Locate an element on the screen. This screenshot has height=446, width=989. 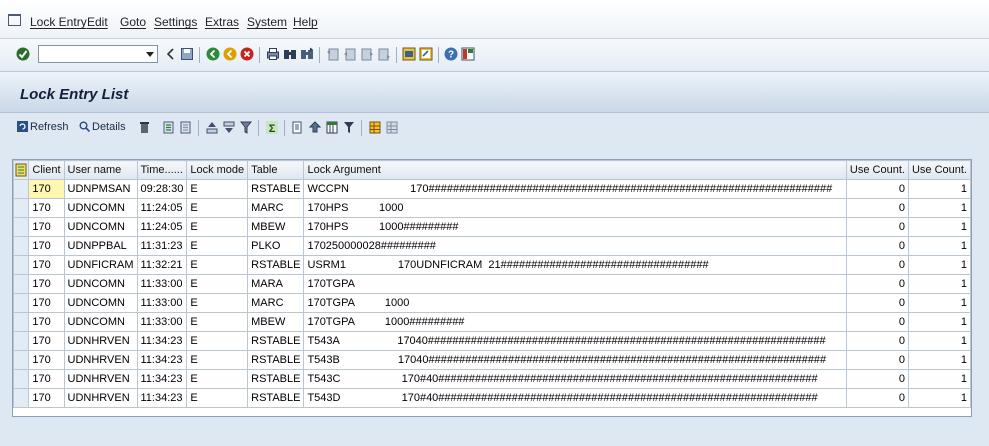
table-row: 170 UDNCOMN 11:33:00 E MARC 170TGPA 1000 0 1 is located at coordinates (492, 303).